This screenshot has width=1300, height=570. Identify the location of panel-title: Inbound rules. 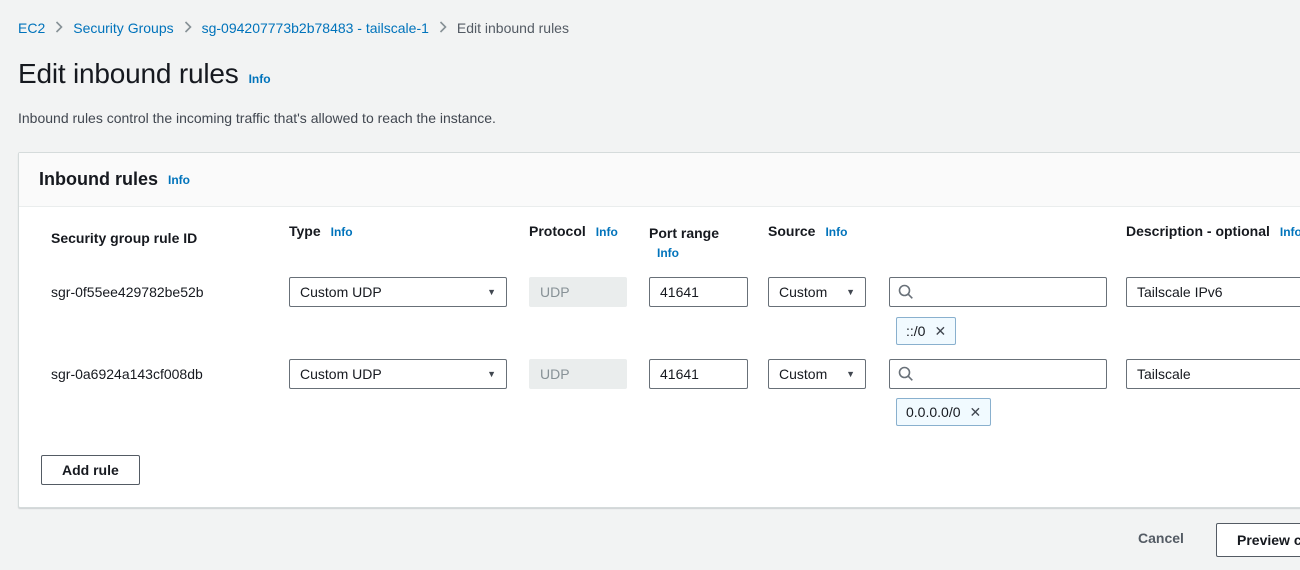
(98, 179).